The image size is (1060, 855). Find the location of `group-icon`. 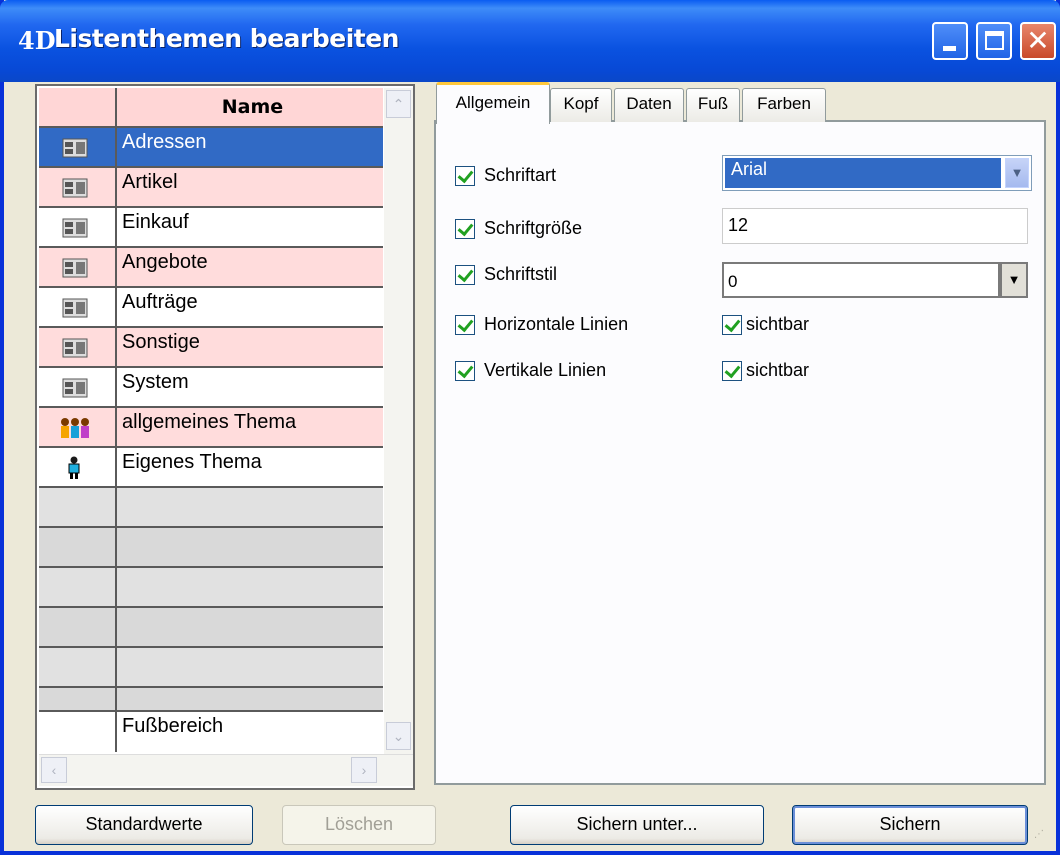

group-icon is located at coordinates (75, 428).